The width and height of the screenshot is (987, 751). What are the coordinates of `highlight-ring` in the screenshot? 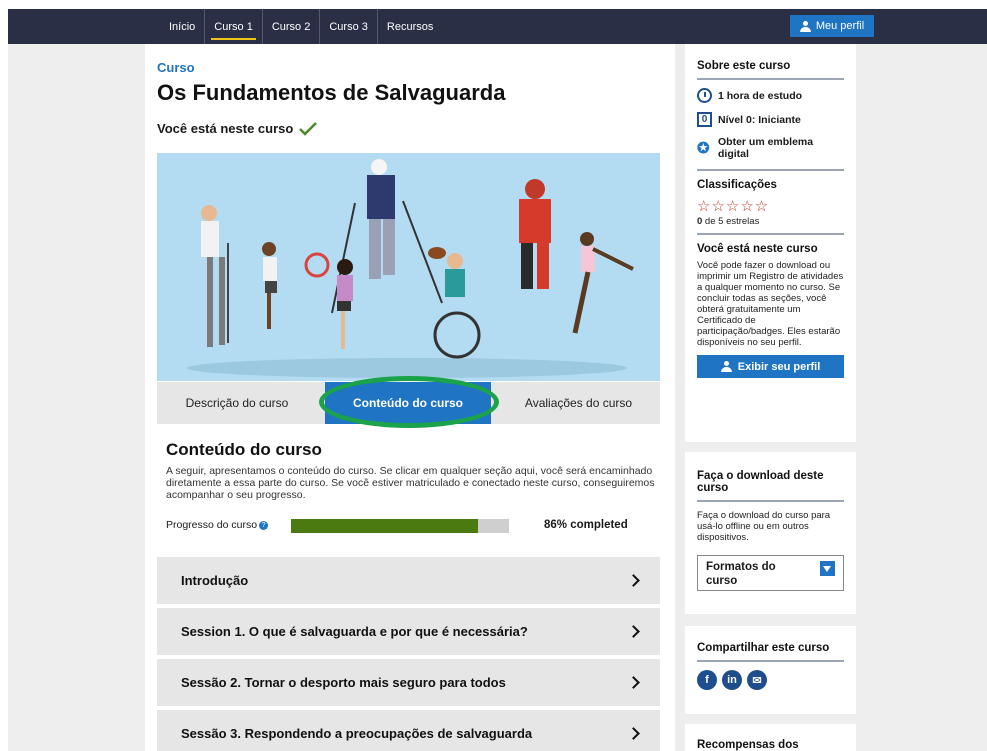 It's located at (409, 402).